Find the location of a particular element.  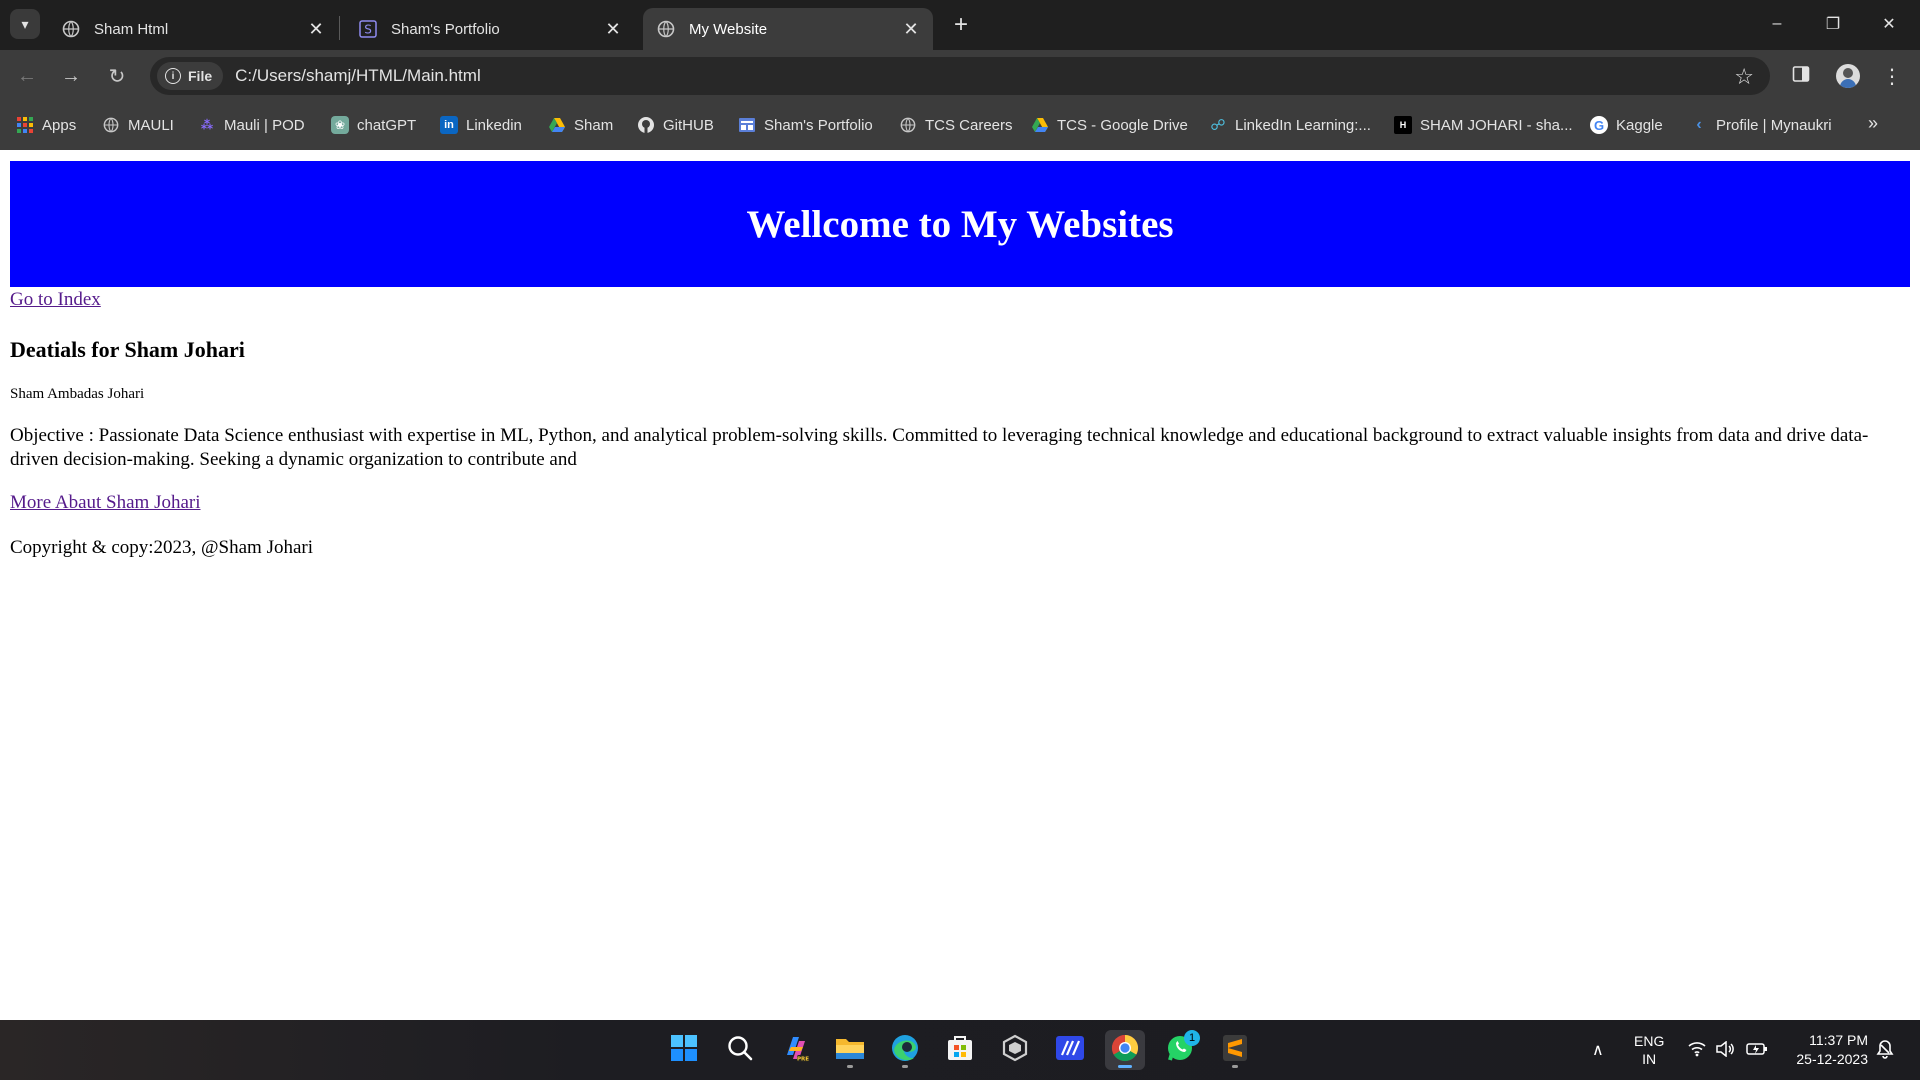

info-icon: i is located at coordinates (173, 76).